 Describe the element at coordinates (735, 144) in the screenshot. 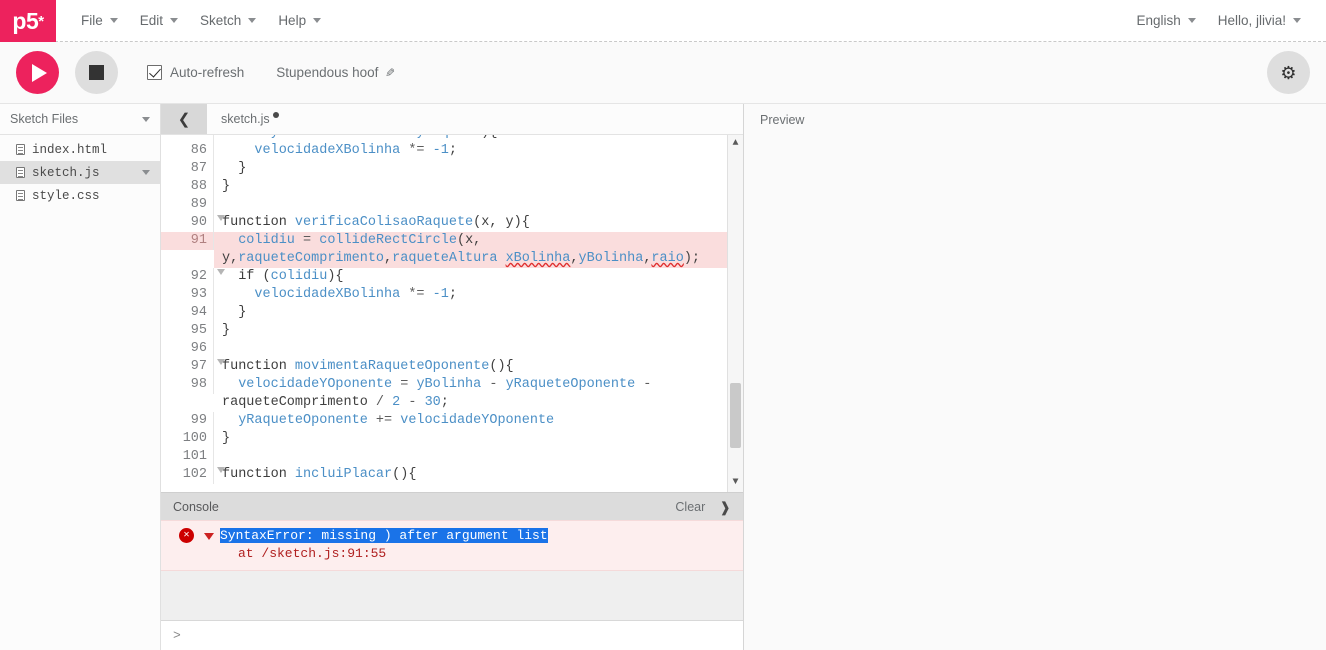

I see `scroll-up-arrow: ▲` at that location.